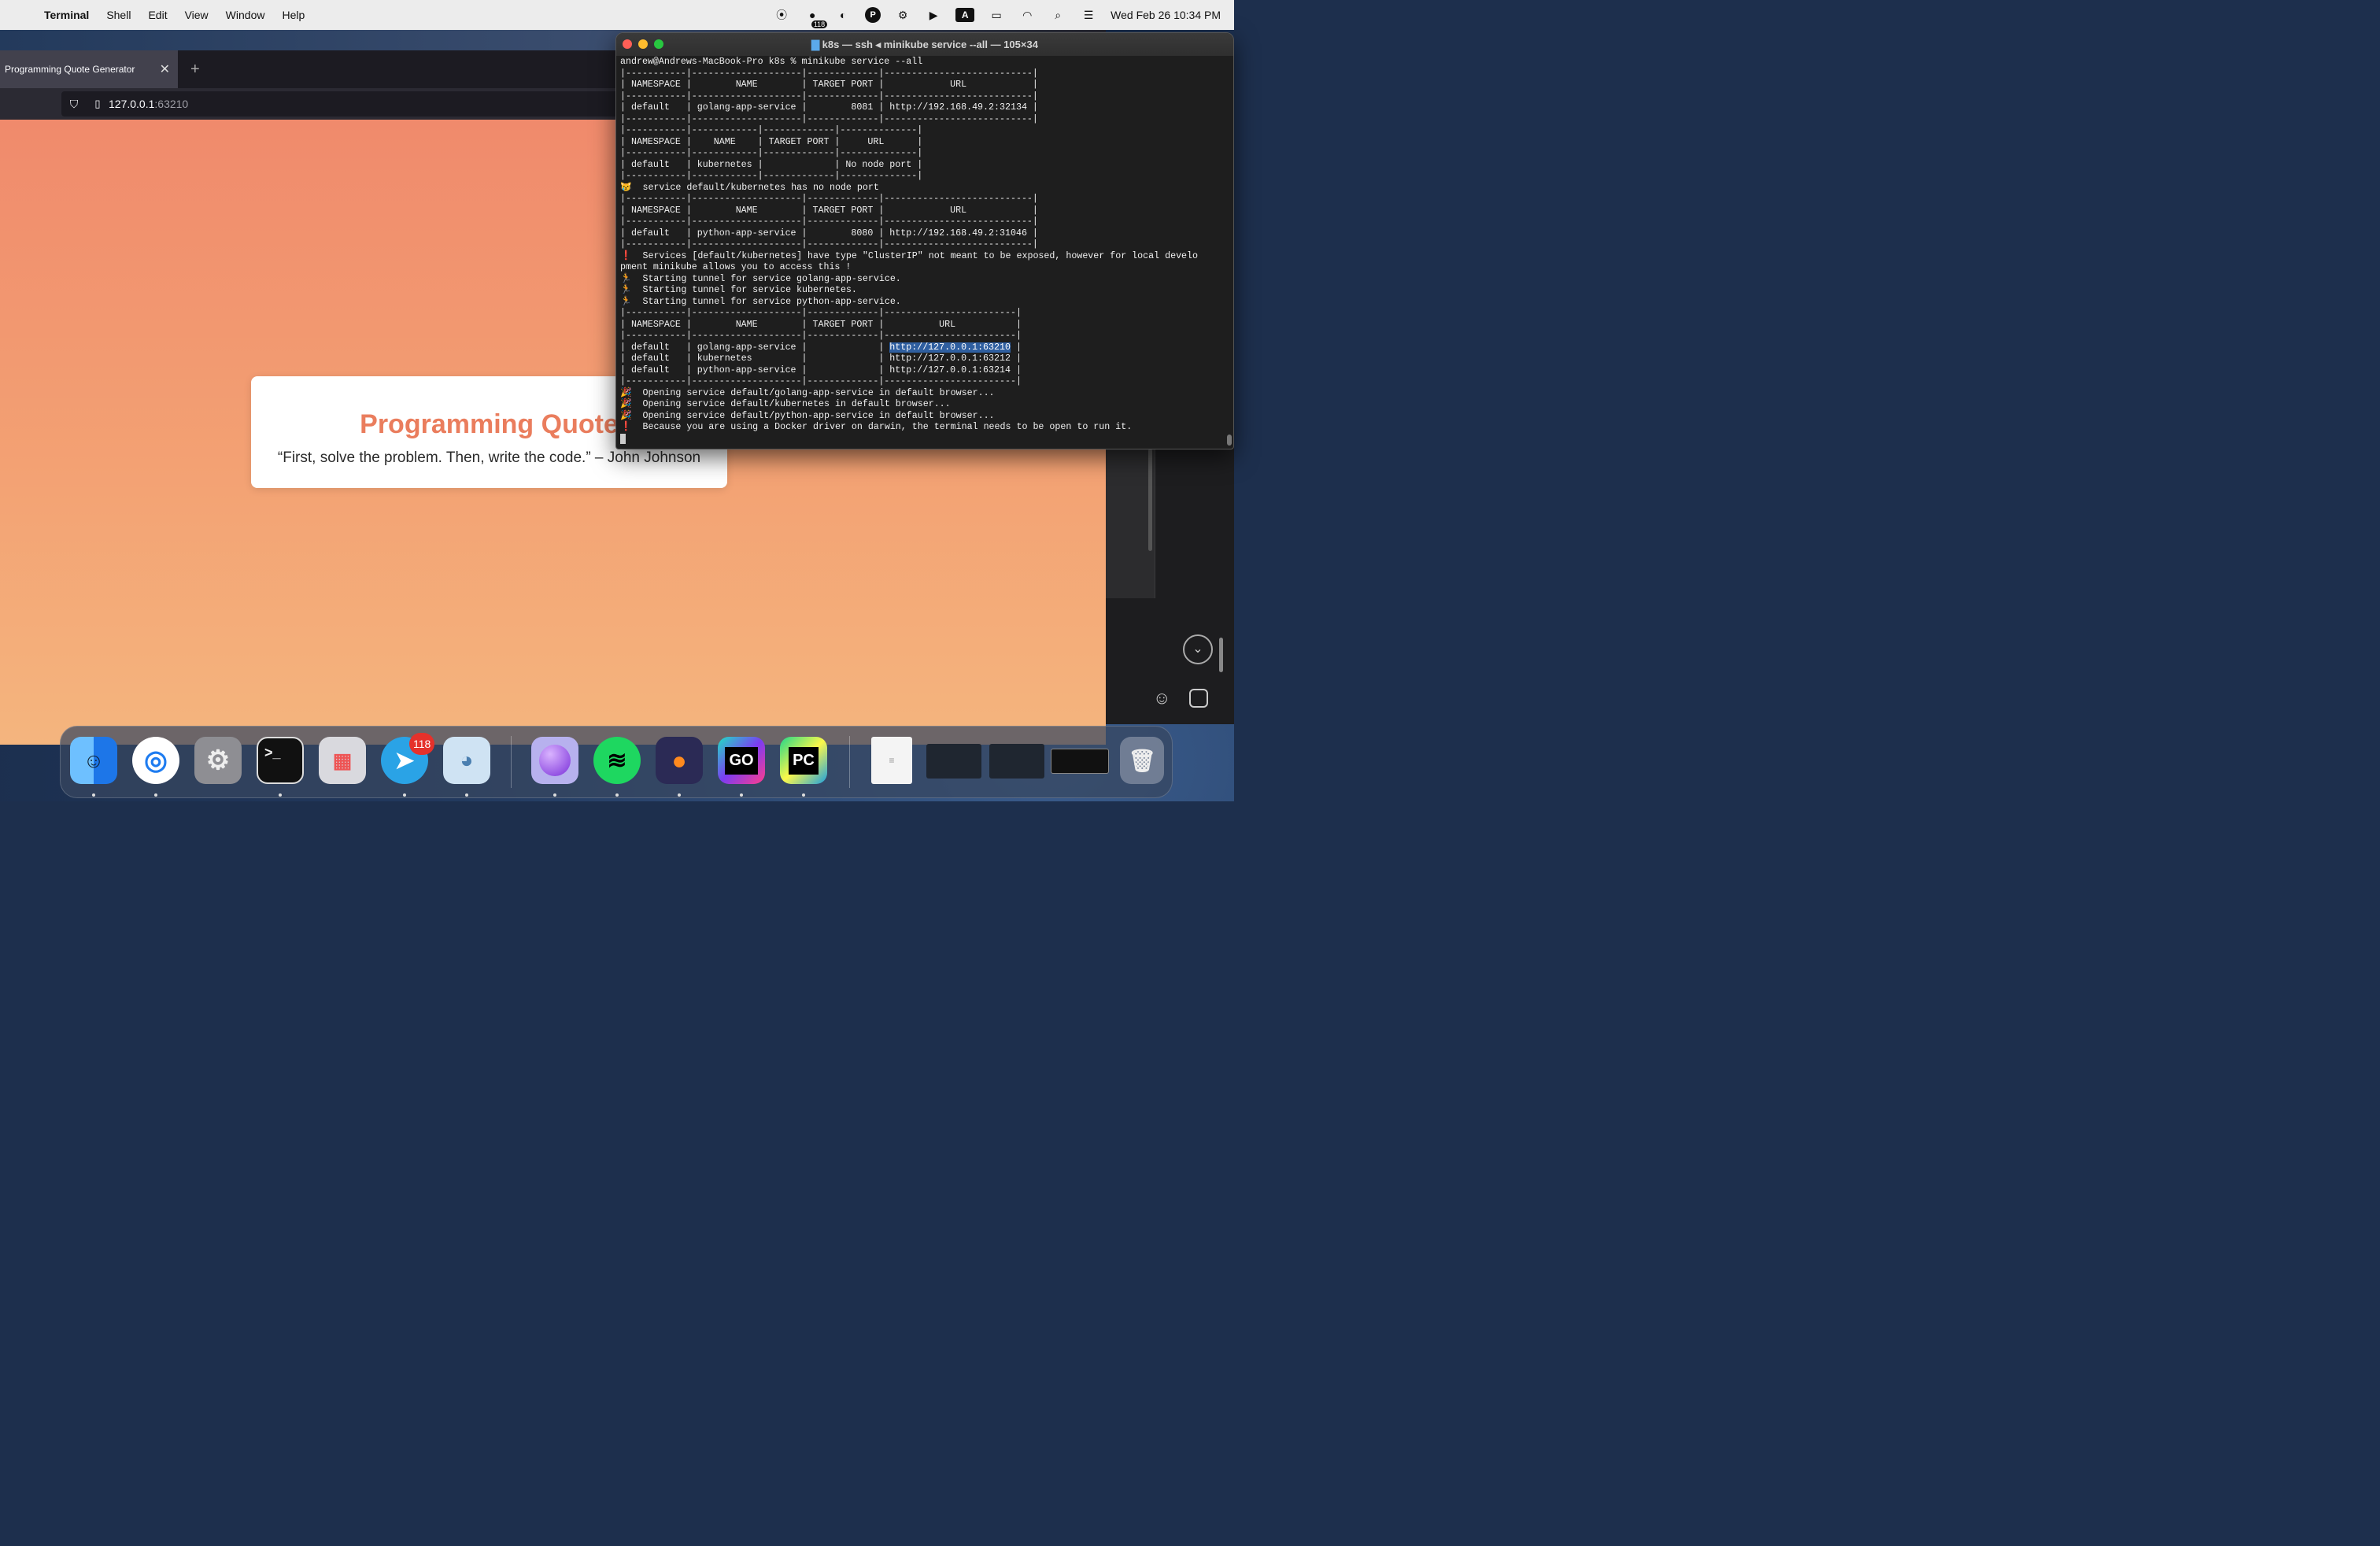  Describe the element at coordinates (1161, 698) in the screenshot. I see `emoji-icon: ☺` at that location.